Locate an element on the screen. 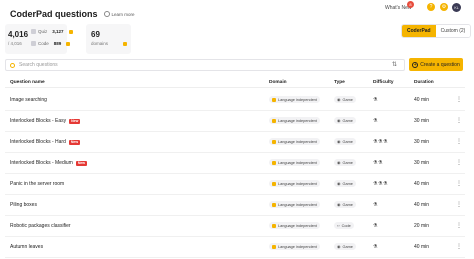 This screenshot has width=474, height=259. plus-icon: + is located at coordinates (415, 64).